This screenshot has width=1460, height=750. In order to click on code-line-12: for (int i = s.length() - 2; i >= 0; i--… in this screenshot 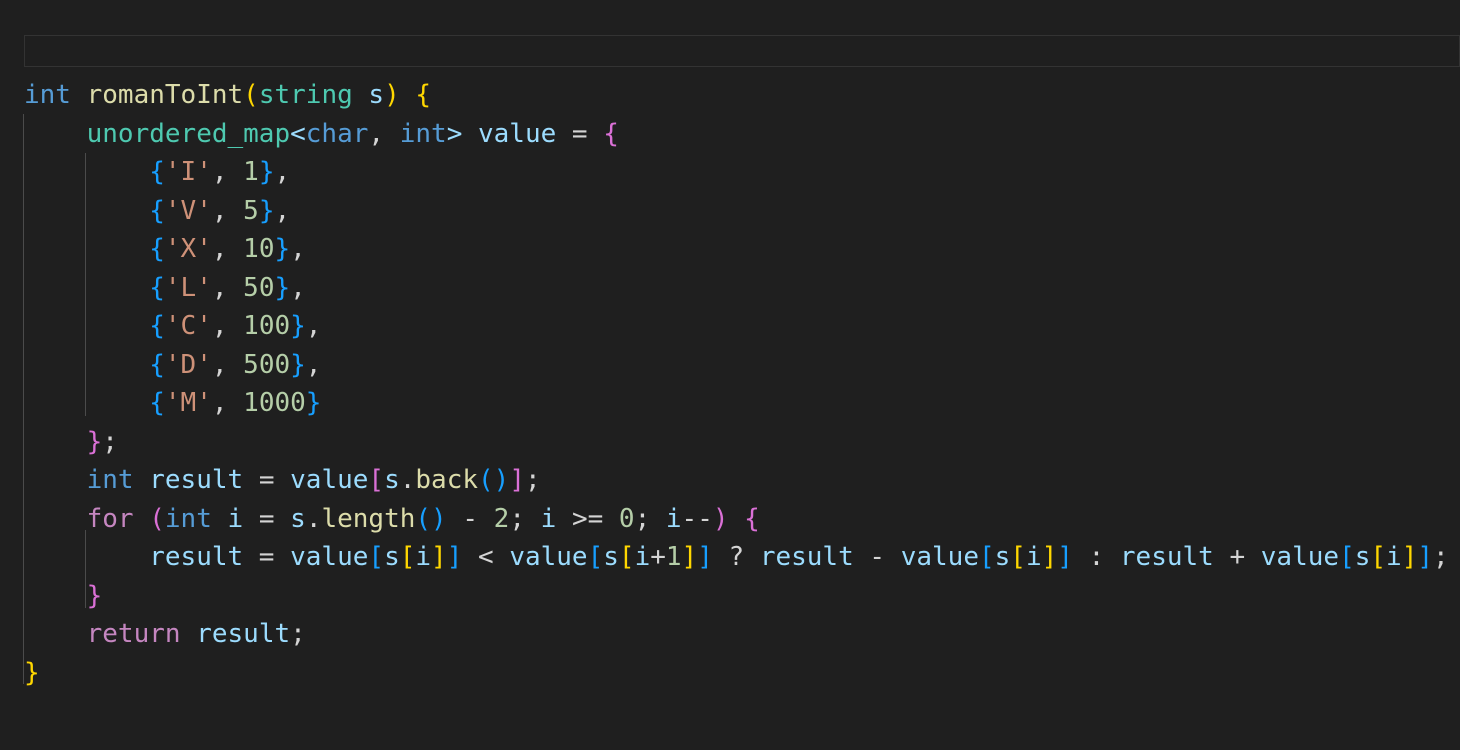, I will do `click(730, 519)`.